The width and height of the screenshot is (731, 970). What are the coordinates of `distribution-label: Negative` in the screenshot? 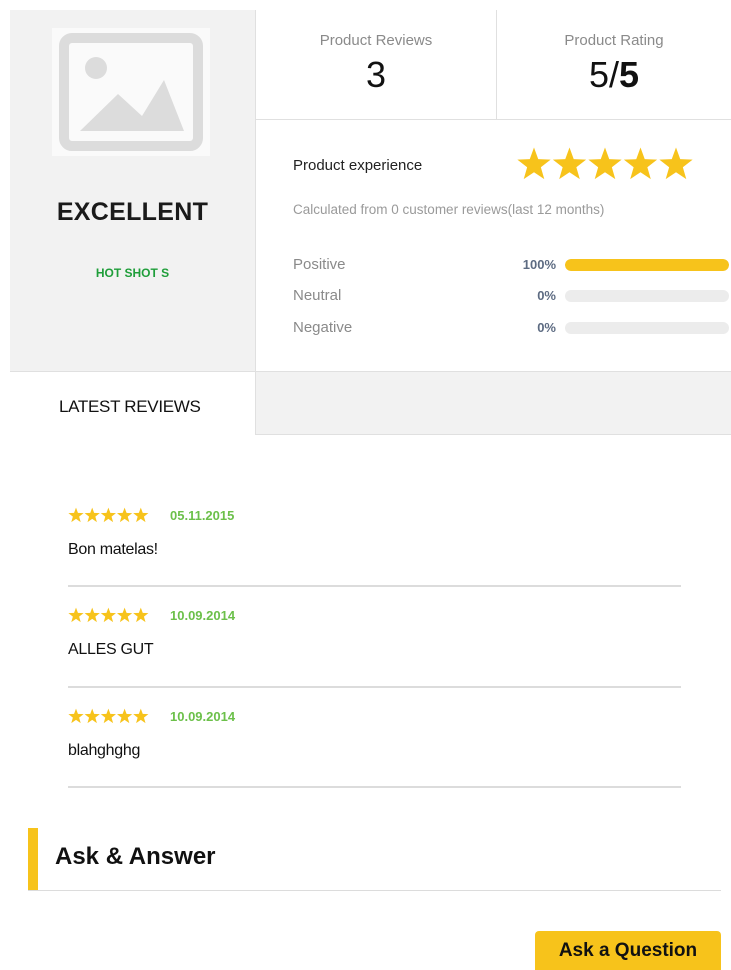 It's located at (323, 327).